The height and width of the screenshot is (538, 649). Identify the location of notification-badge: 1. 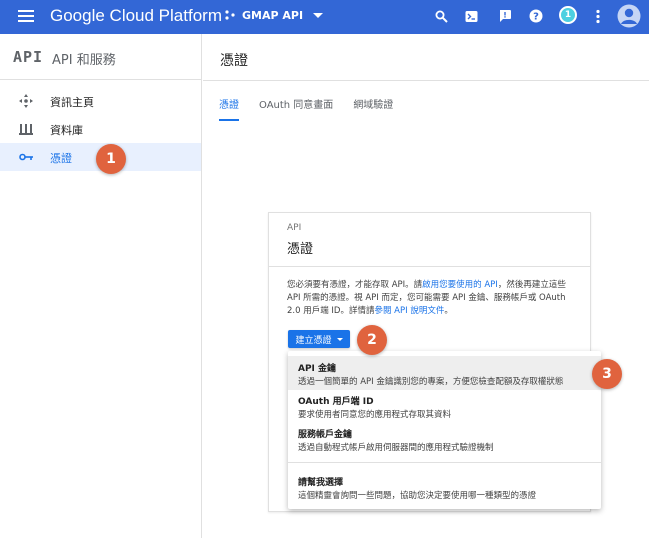
(568, 15).